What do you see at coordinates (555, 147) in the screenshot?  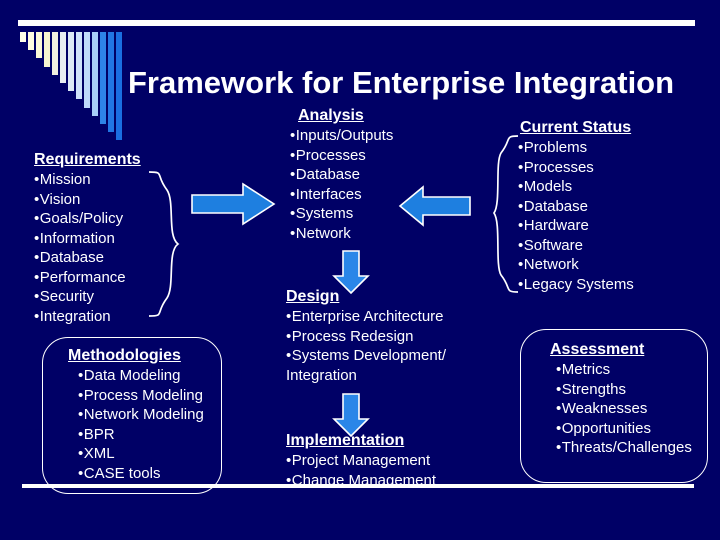 I see `list-item-label: Problems` at bounding box center [555, 147].